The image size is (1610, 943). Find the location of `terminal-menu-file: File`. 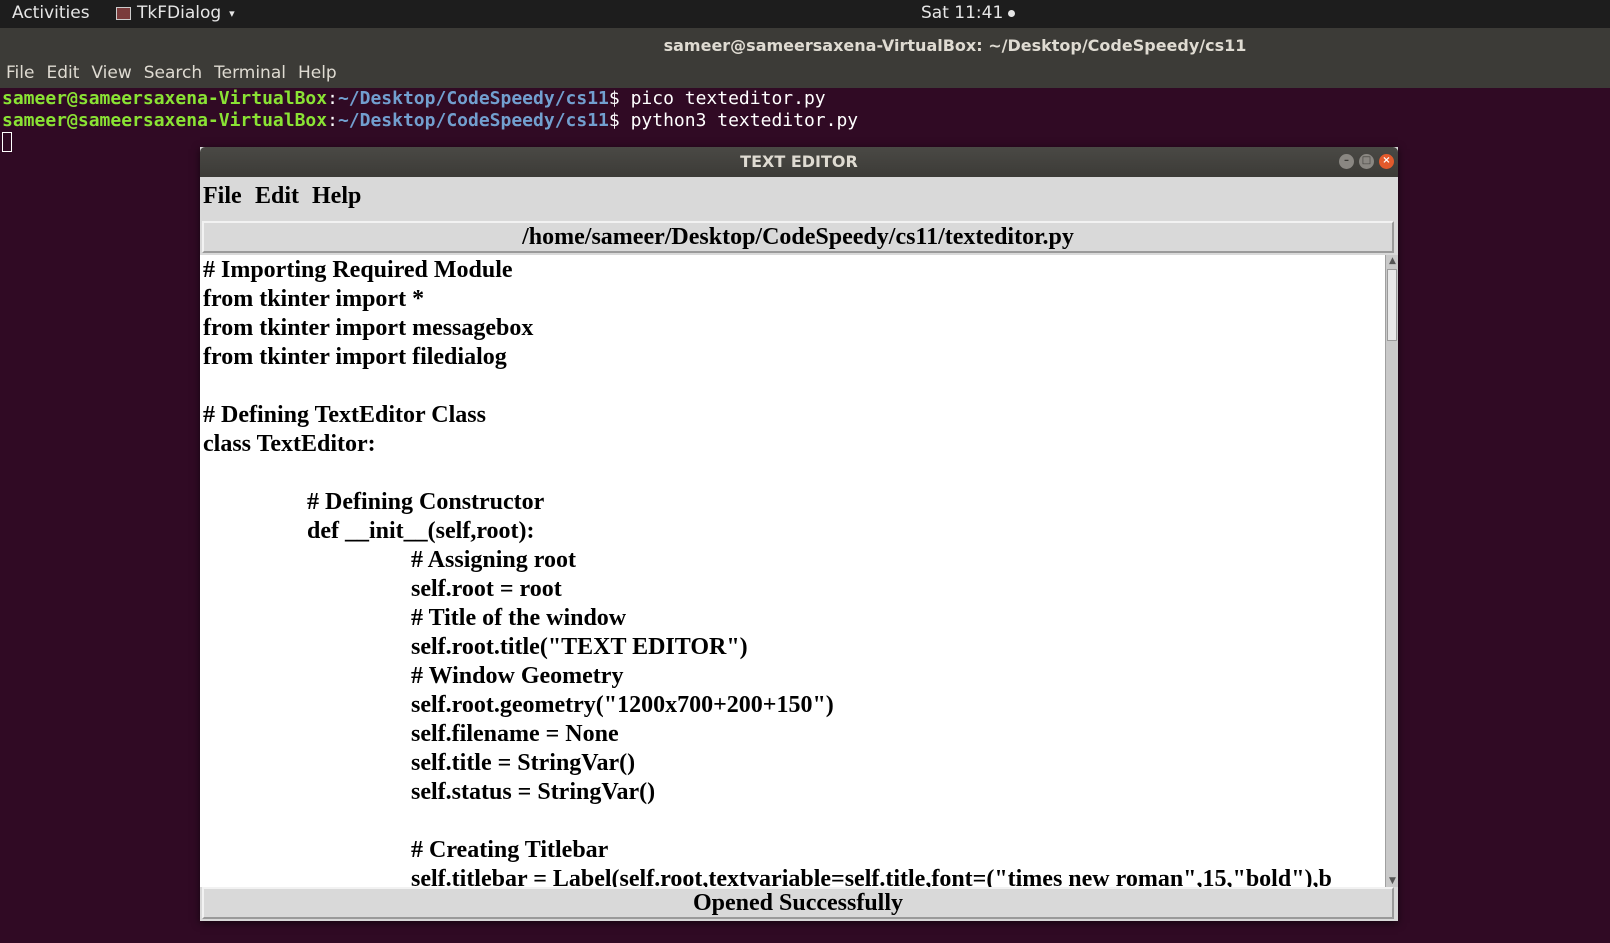

terminal-menu-file: File is located at coordinates (20, 73).